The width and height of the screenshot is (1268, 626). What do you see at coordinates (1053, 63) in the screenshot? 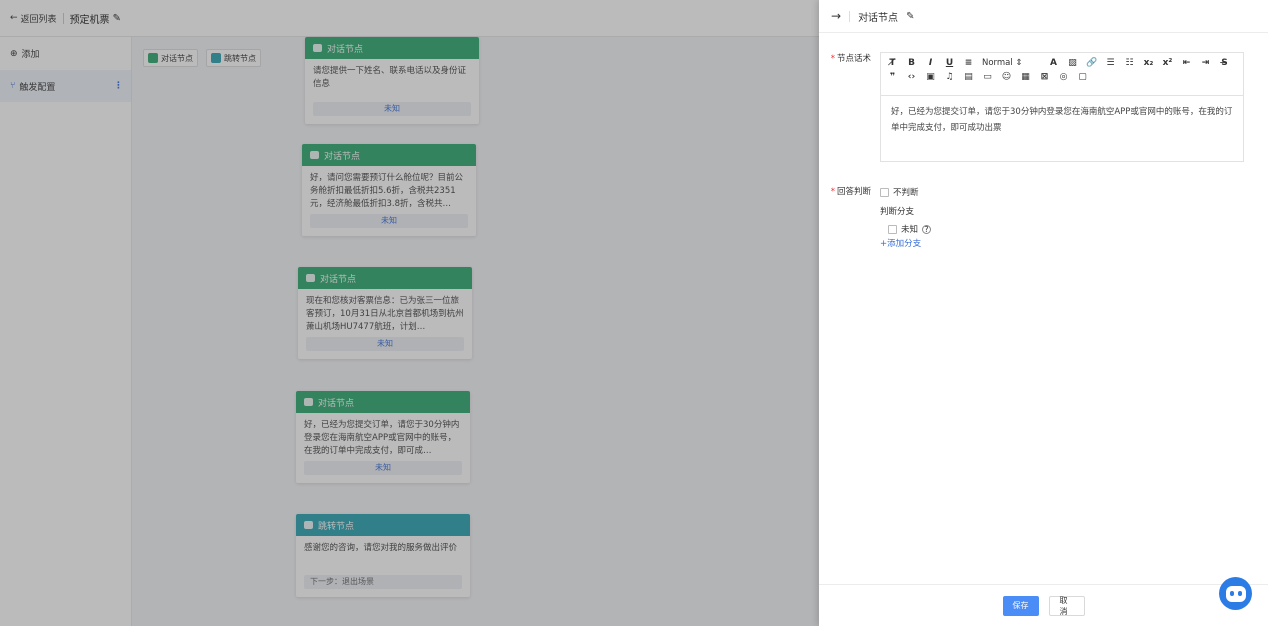
I see `font-color-icon: A` at bounding box center [1053, 63].